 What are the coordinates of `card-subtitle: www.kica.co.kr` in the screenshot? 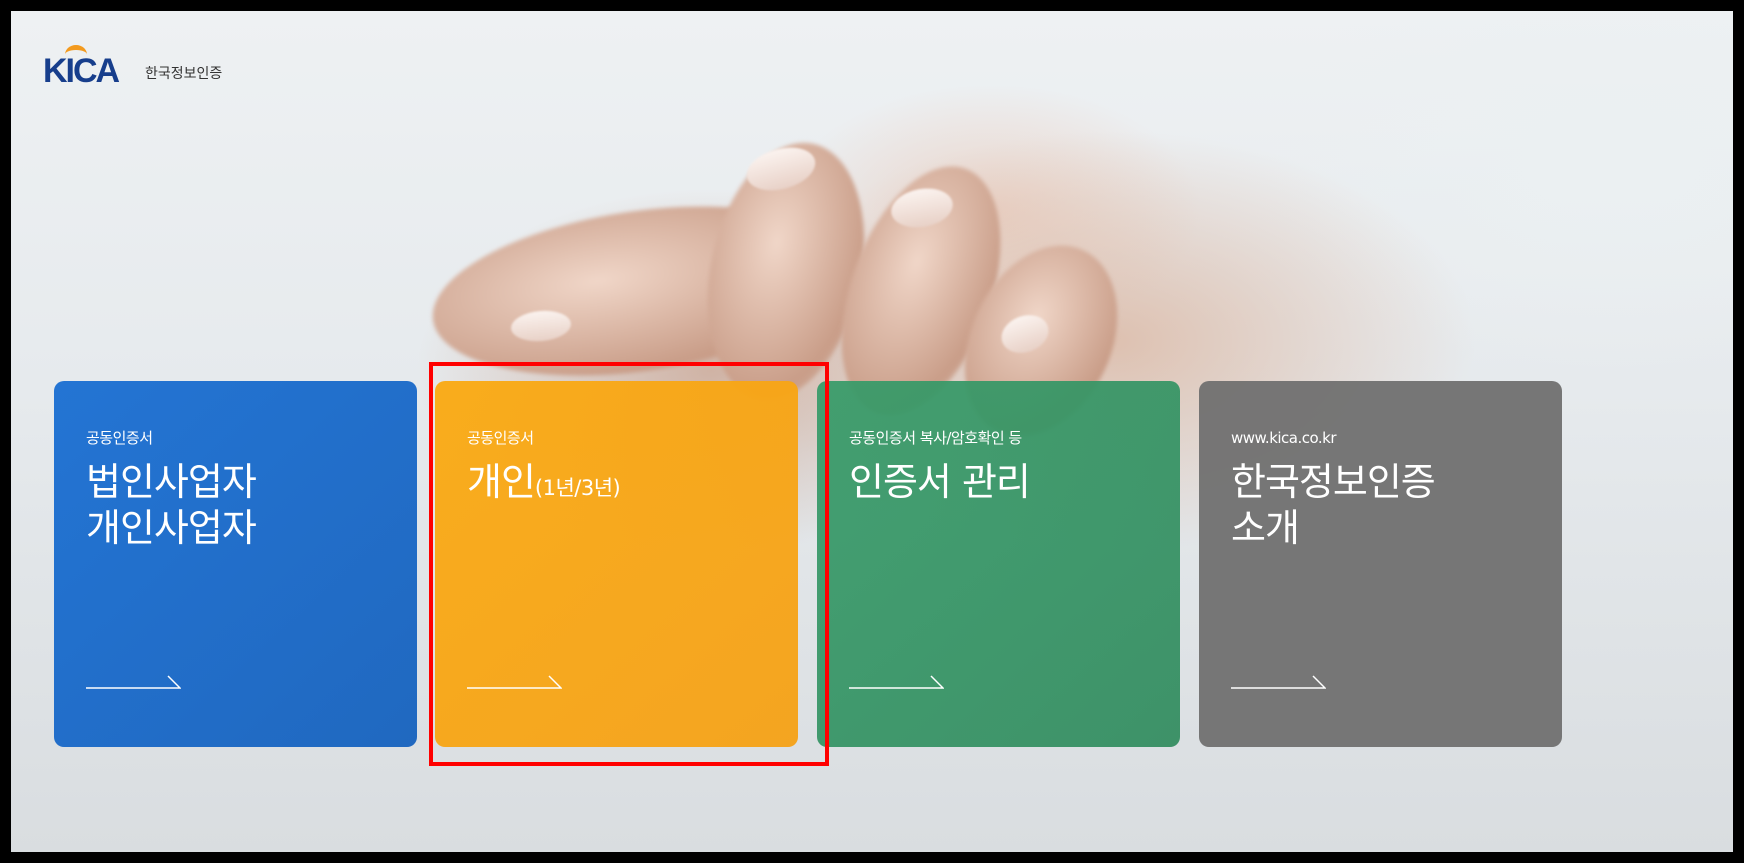 It's located at (1284, 438).